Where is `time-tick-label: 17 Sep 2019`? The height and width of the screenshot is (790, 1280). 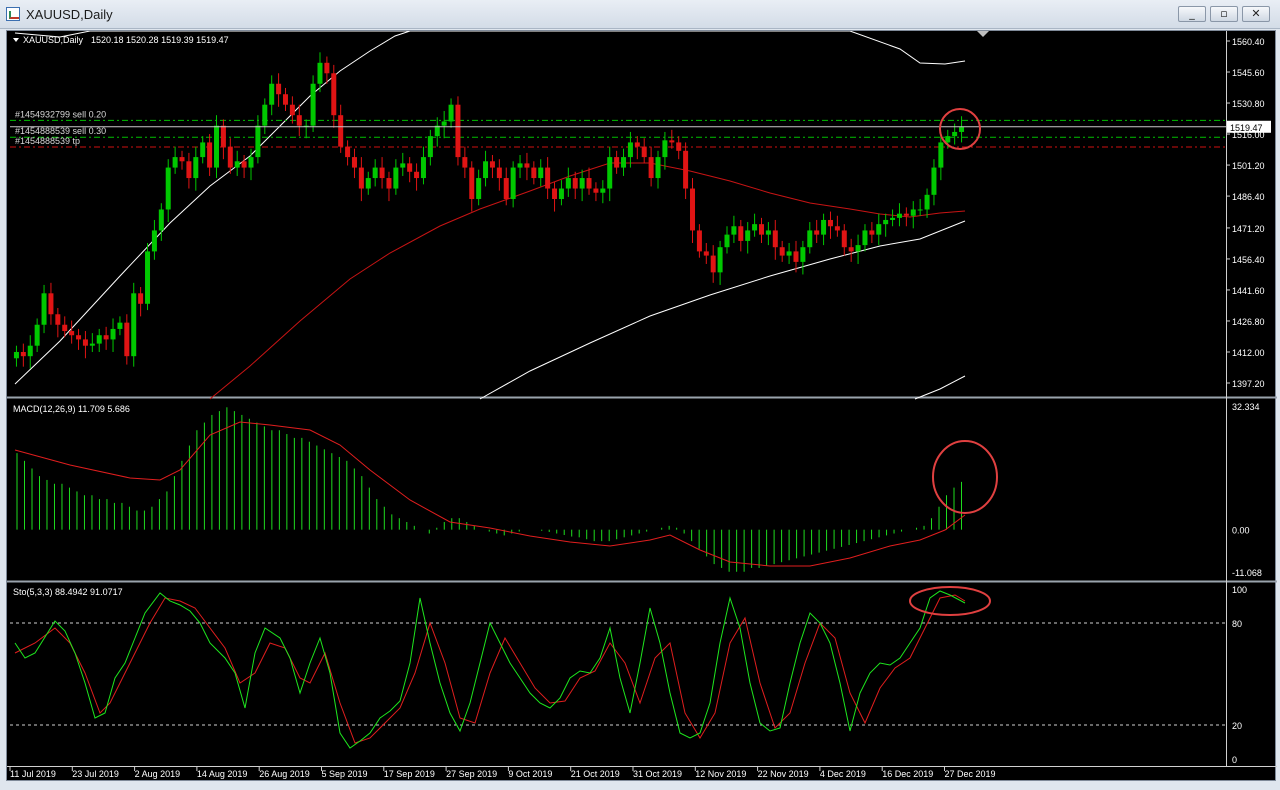
time-tick-label: 17 Sep 2019 is located at coordinates (409, 774).